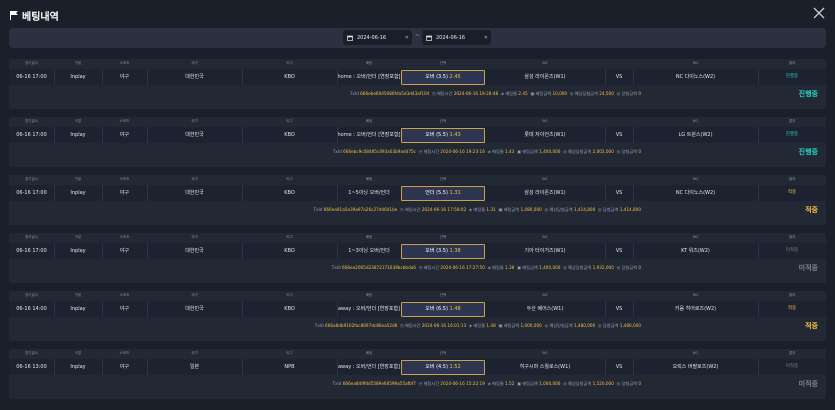  I want to click on odds-value: 1.48, so click(491, 325).